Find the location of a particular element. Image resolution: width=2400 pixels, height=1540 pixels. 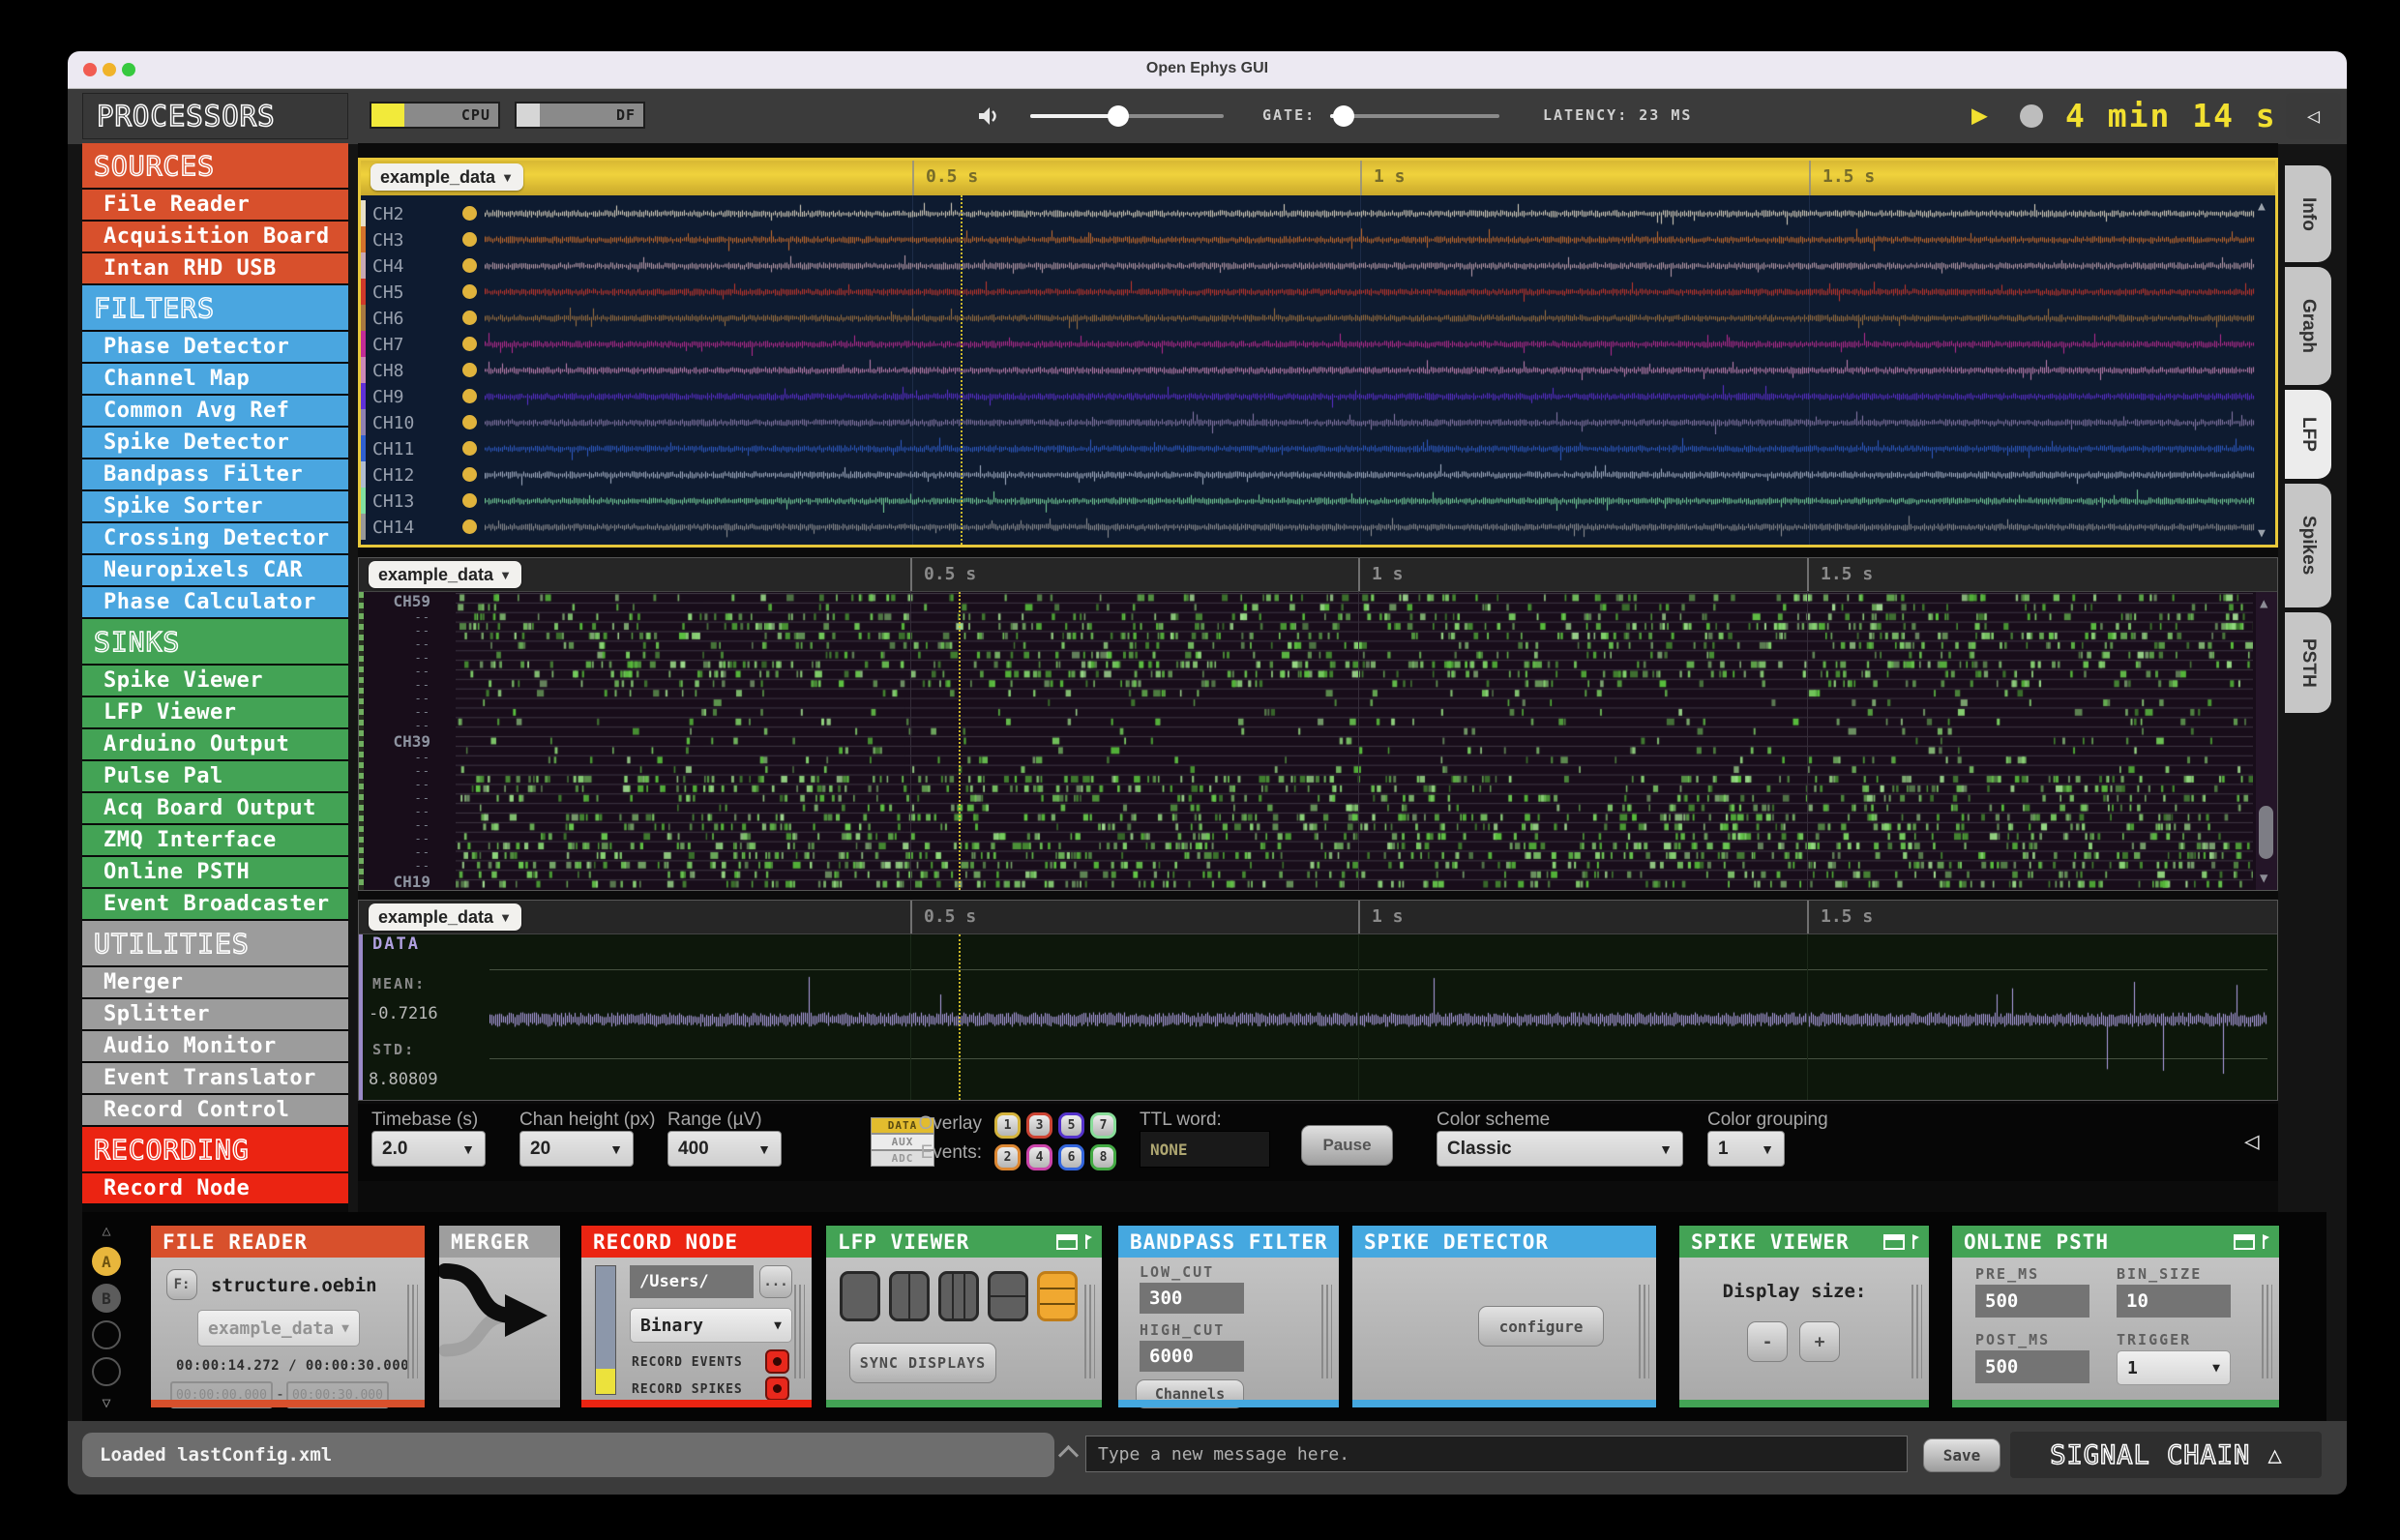

lfp-channel-row-ch2: CH2 is located at coordinates (1318, 213).